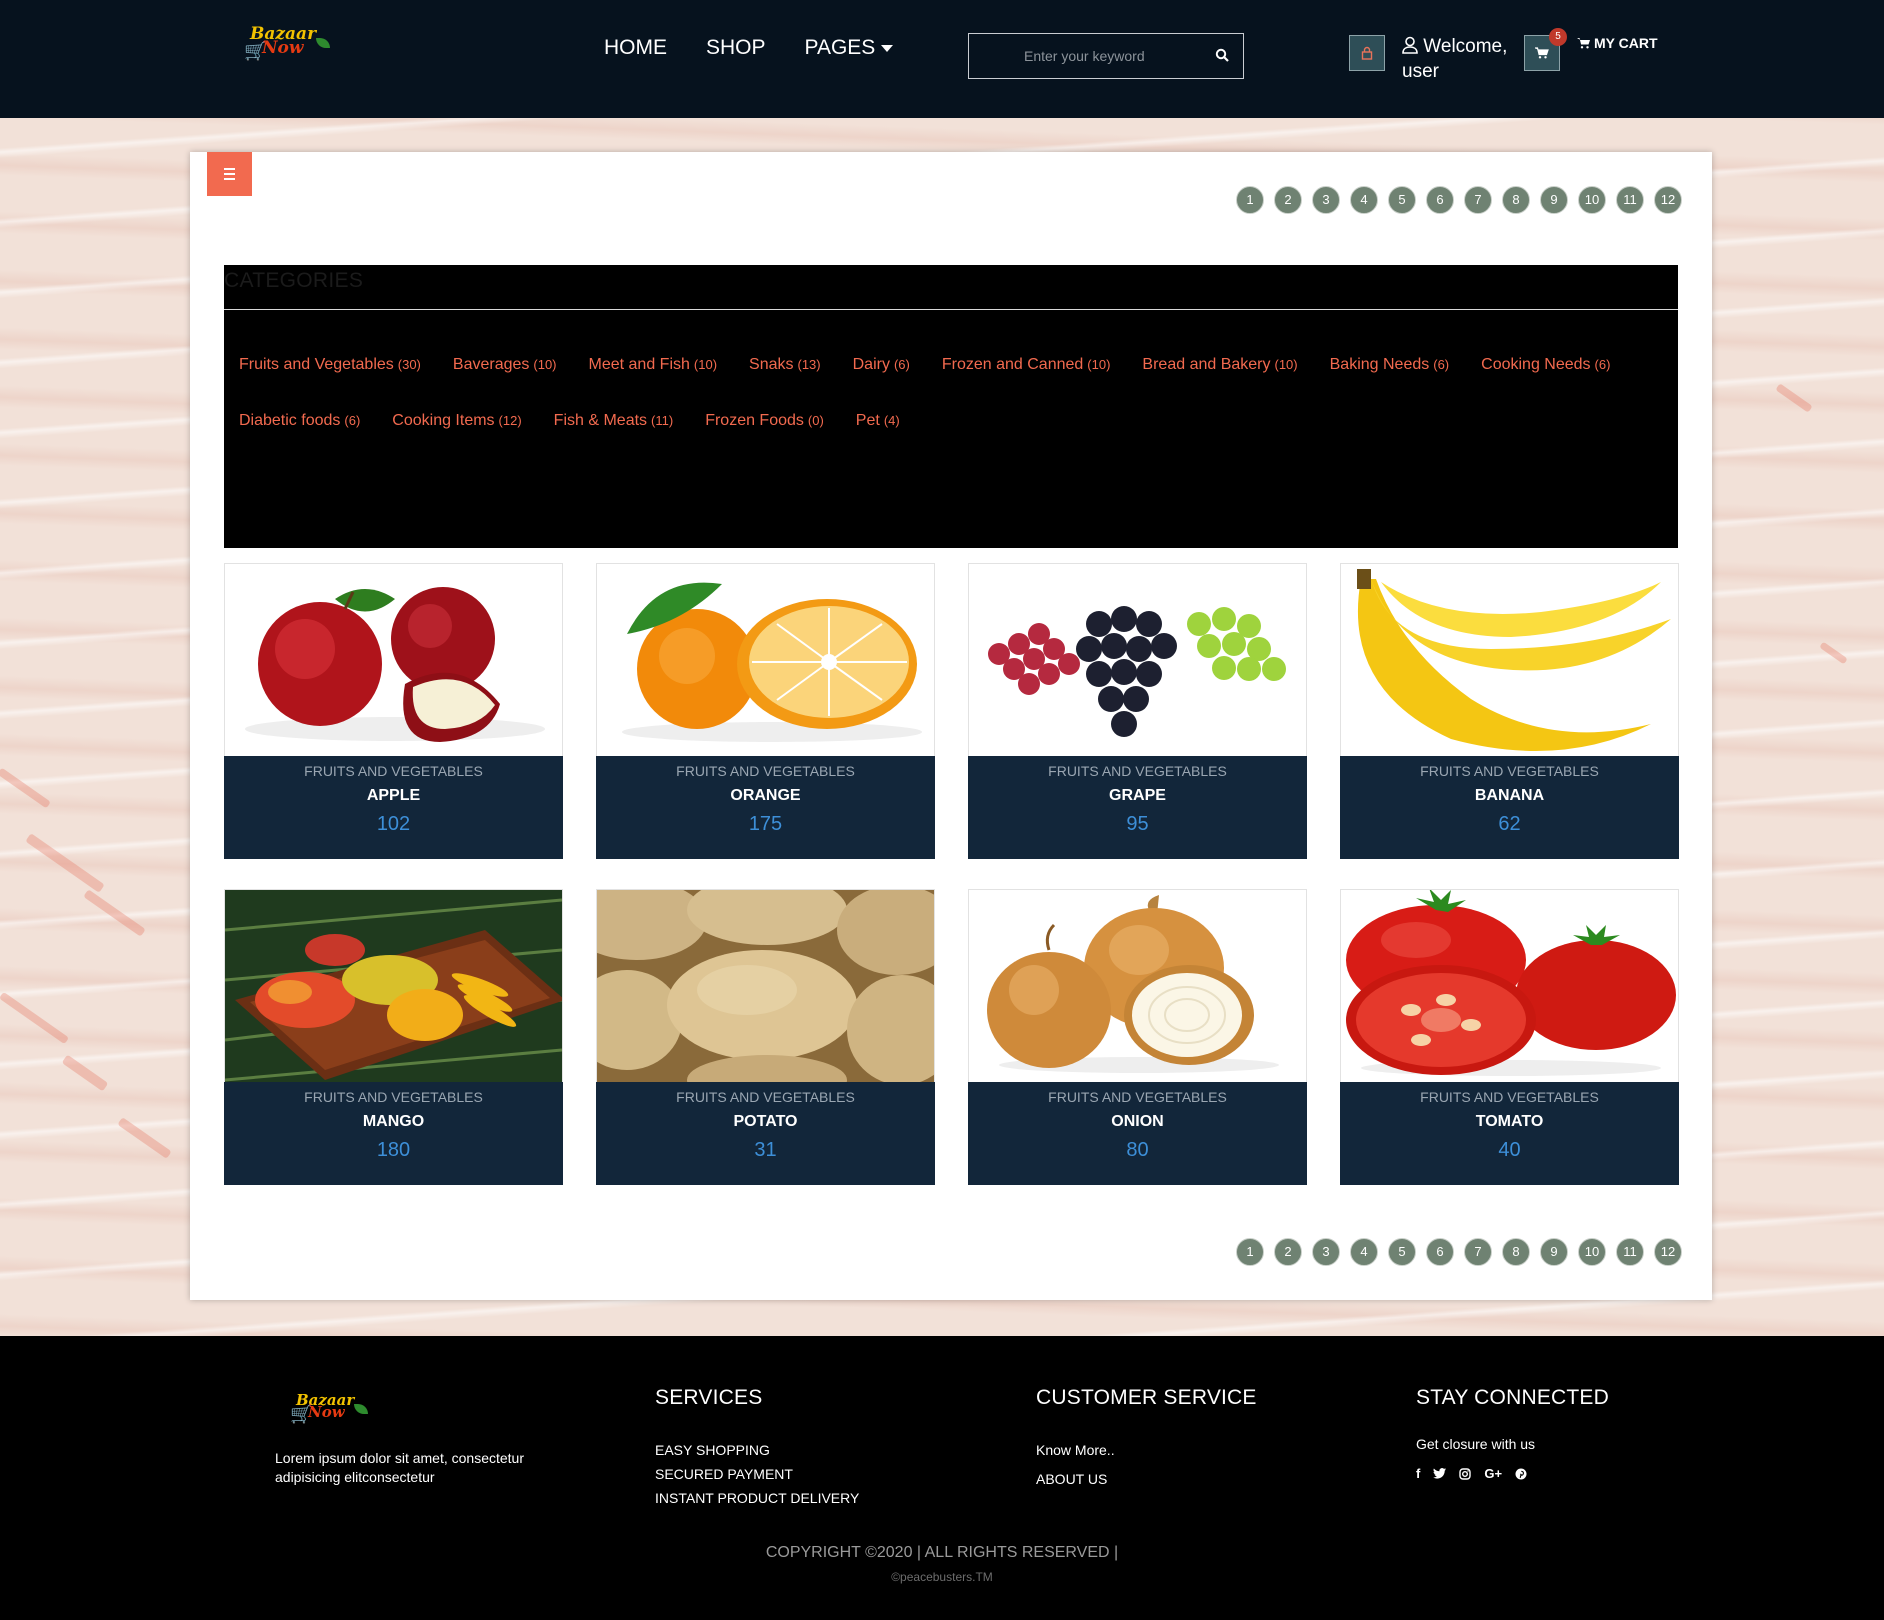 This screenshot has width=1884, height=1620. I want to click on category-link: Bread and Bakery (10), so click(1219, 365).